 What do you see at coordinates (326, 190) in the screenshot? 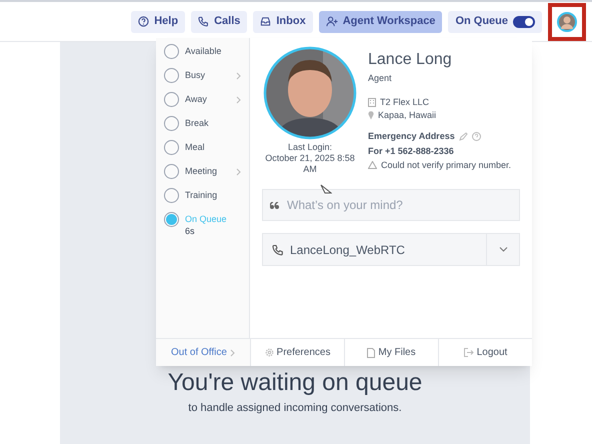
I see `cursor-icon` at bounding box center [326, 190].